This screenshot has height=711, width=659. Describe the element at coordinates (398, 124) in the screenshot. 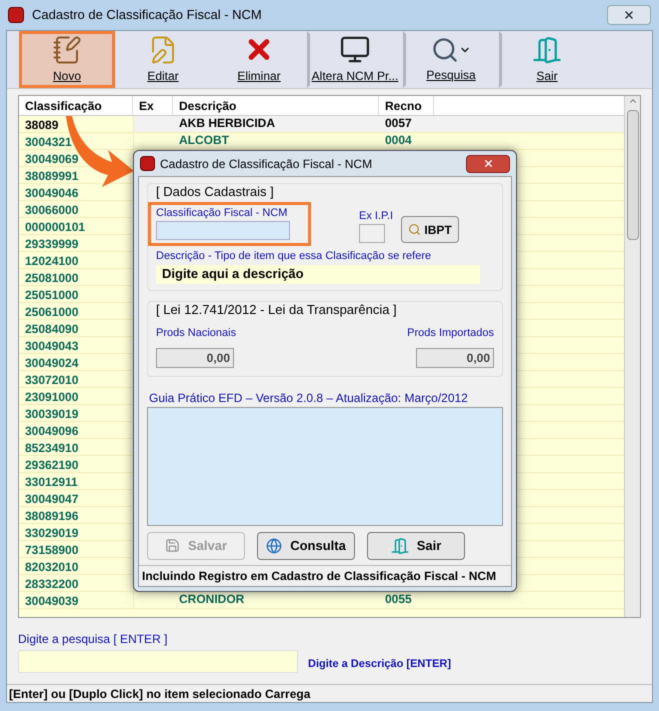

I see `table-cell-text: 0057` at that location.